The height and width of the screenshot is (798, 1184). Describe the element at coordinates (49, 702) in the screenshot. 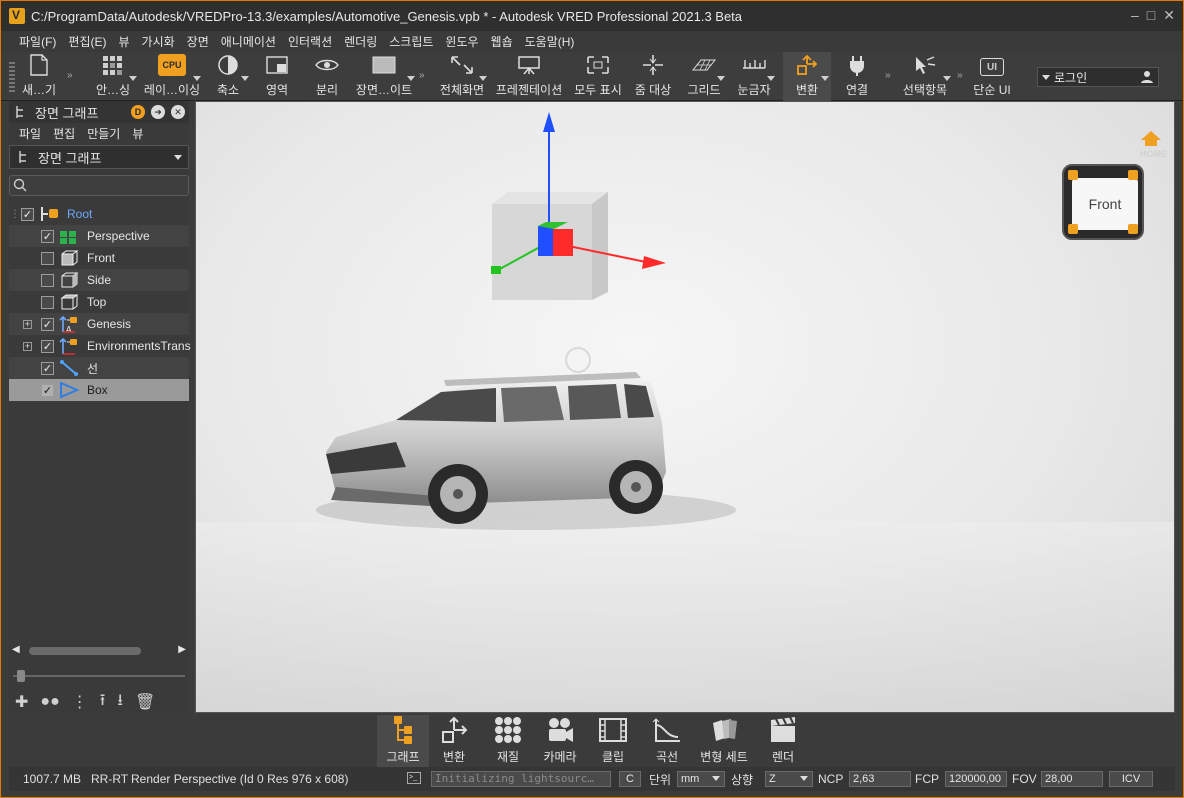

I see `connect-nodes-icon: ●●` at that location.